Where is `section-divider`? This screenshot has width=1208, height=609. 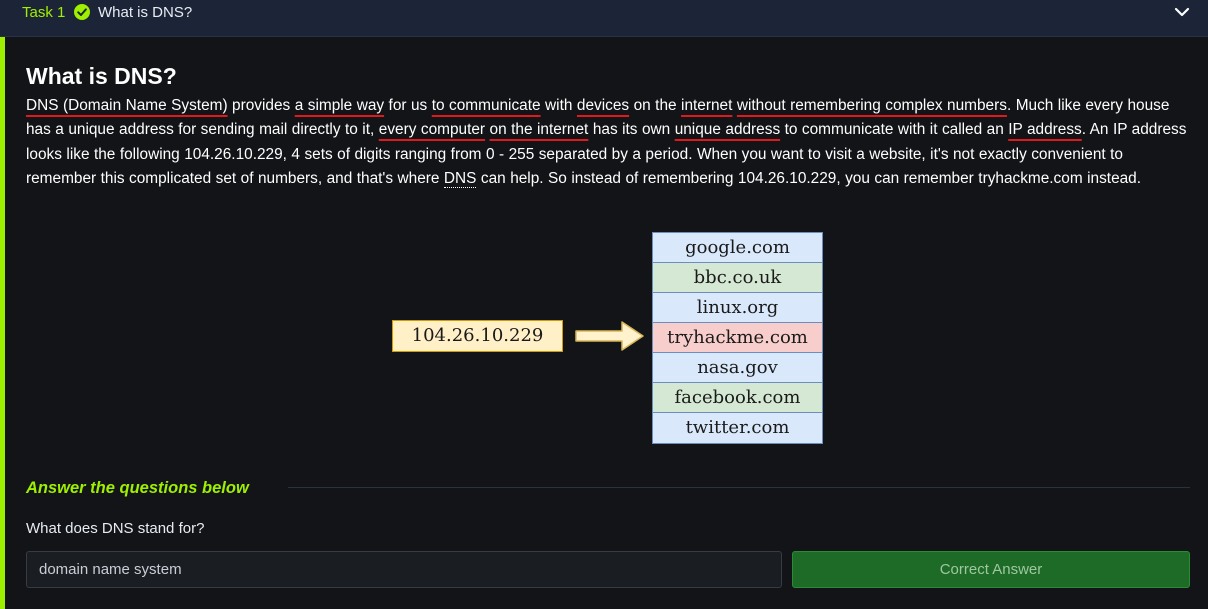 section-divider is located at coordinates (739, 487).